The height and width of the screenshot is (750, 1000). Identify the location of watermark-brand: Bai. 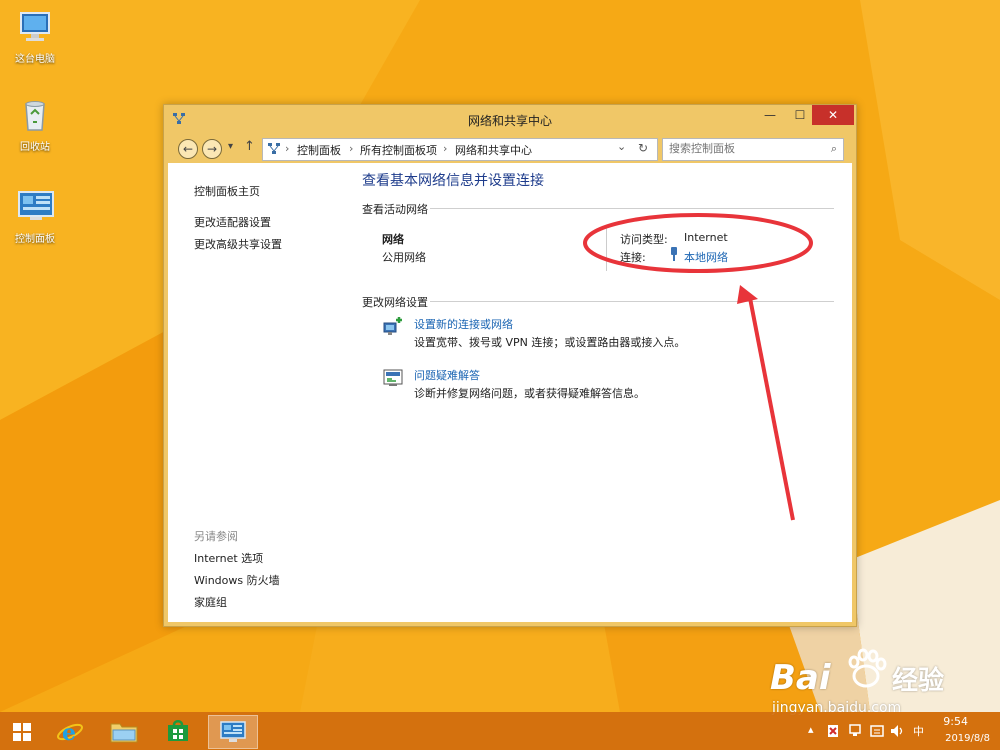
(800, 678).